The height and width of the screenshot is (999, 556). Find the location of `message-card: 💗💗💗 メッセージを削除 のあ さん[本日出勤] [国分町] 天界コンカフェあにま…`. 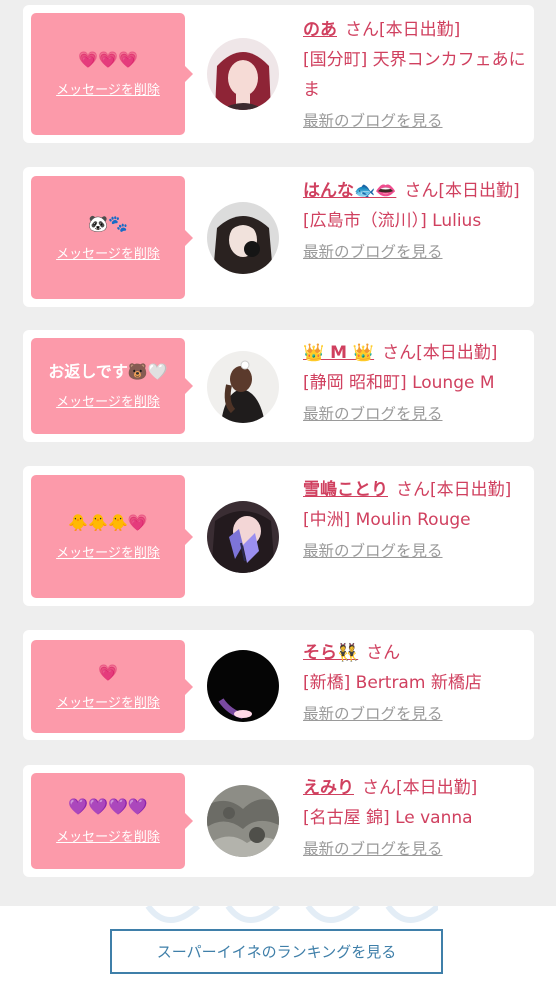

message-card: 💗💗💗 メッセージを削除 のあ さん[本日出勤] [国分町] 天界コンカフェあにま… is located at coordinates (278, 74).